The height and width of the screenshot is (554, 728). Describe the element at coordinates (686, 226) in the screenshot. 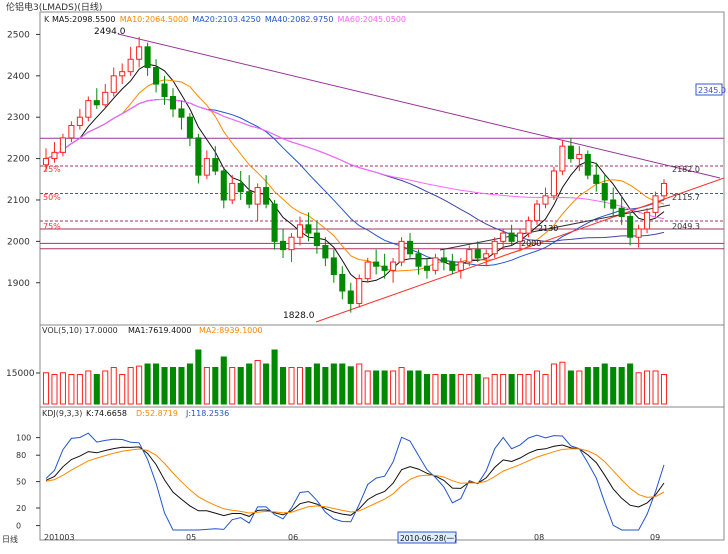

I see `level-2049-label: 2049.3` at that location.